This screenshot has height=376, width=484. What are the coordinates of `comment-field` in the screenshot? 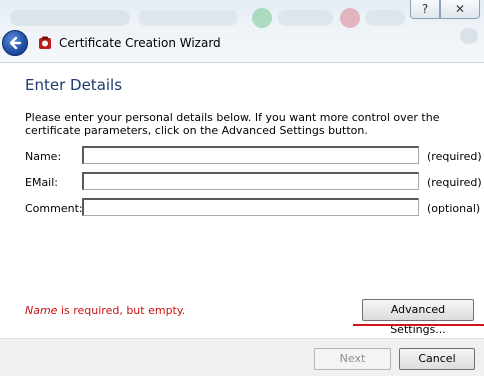 It's located at (250, 207).